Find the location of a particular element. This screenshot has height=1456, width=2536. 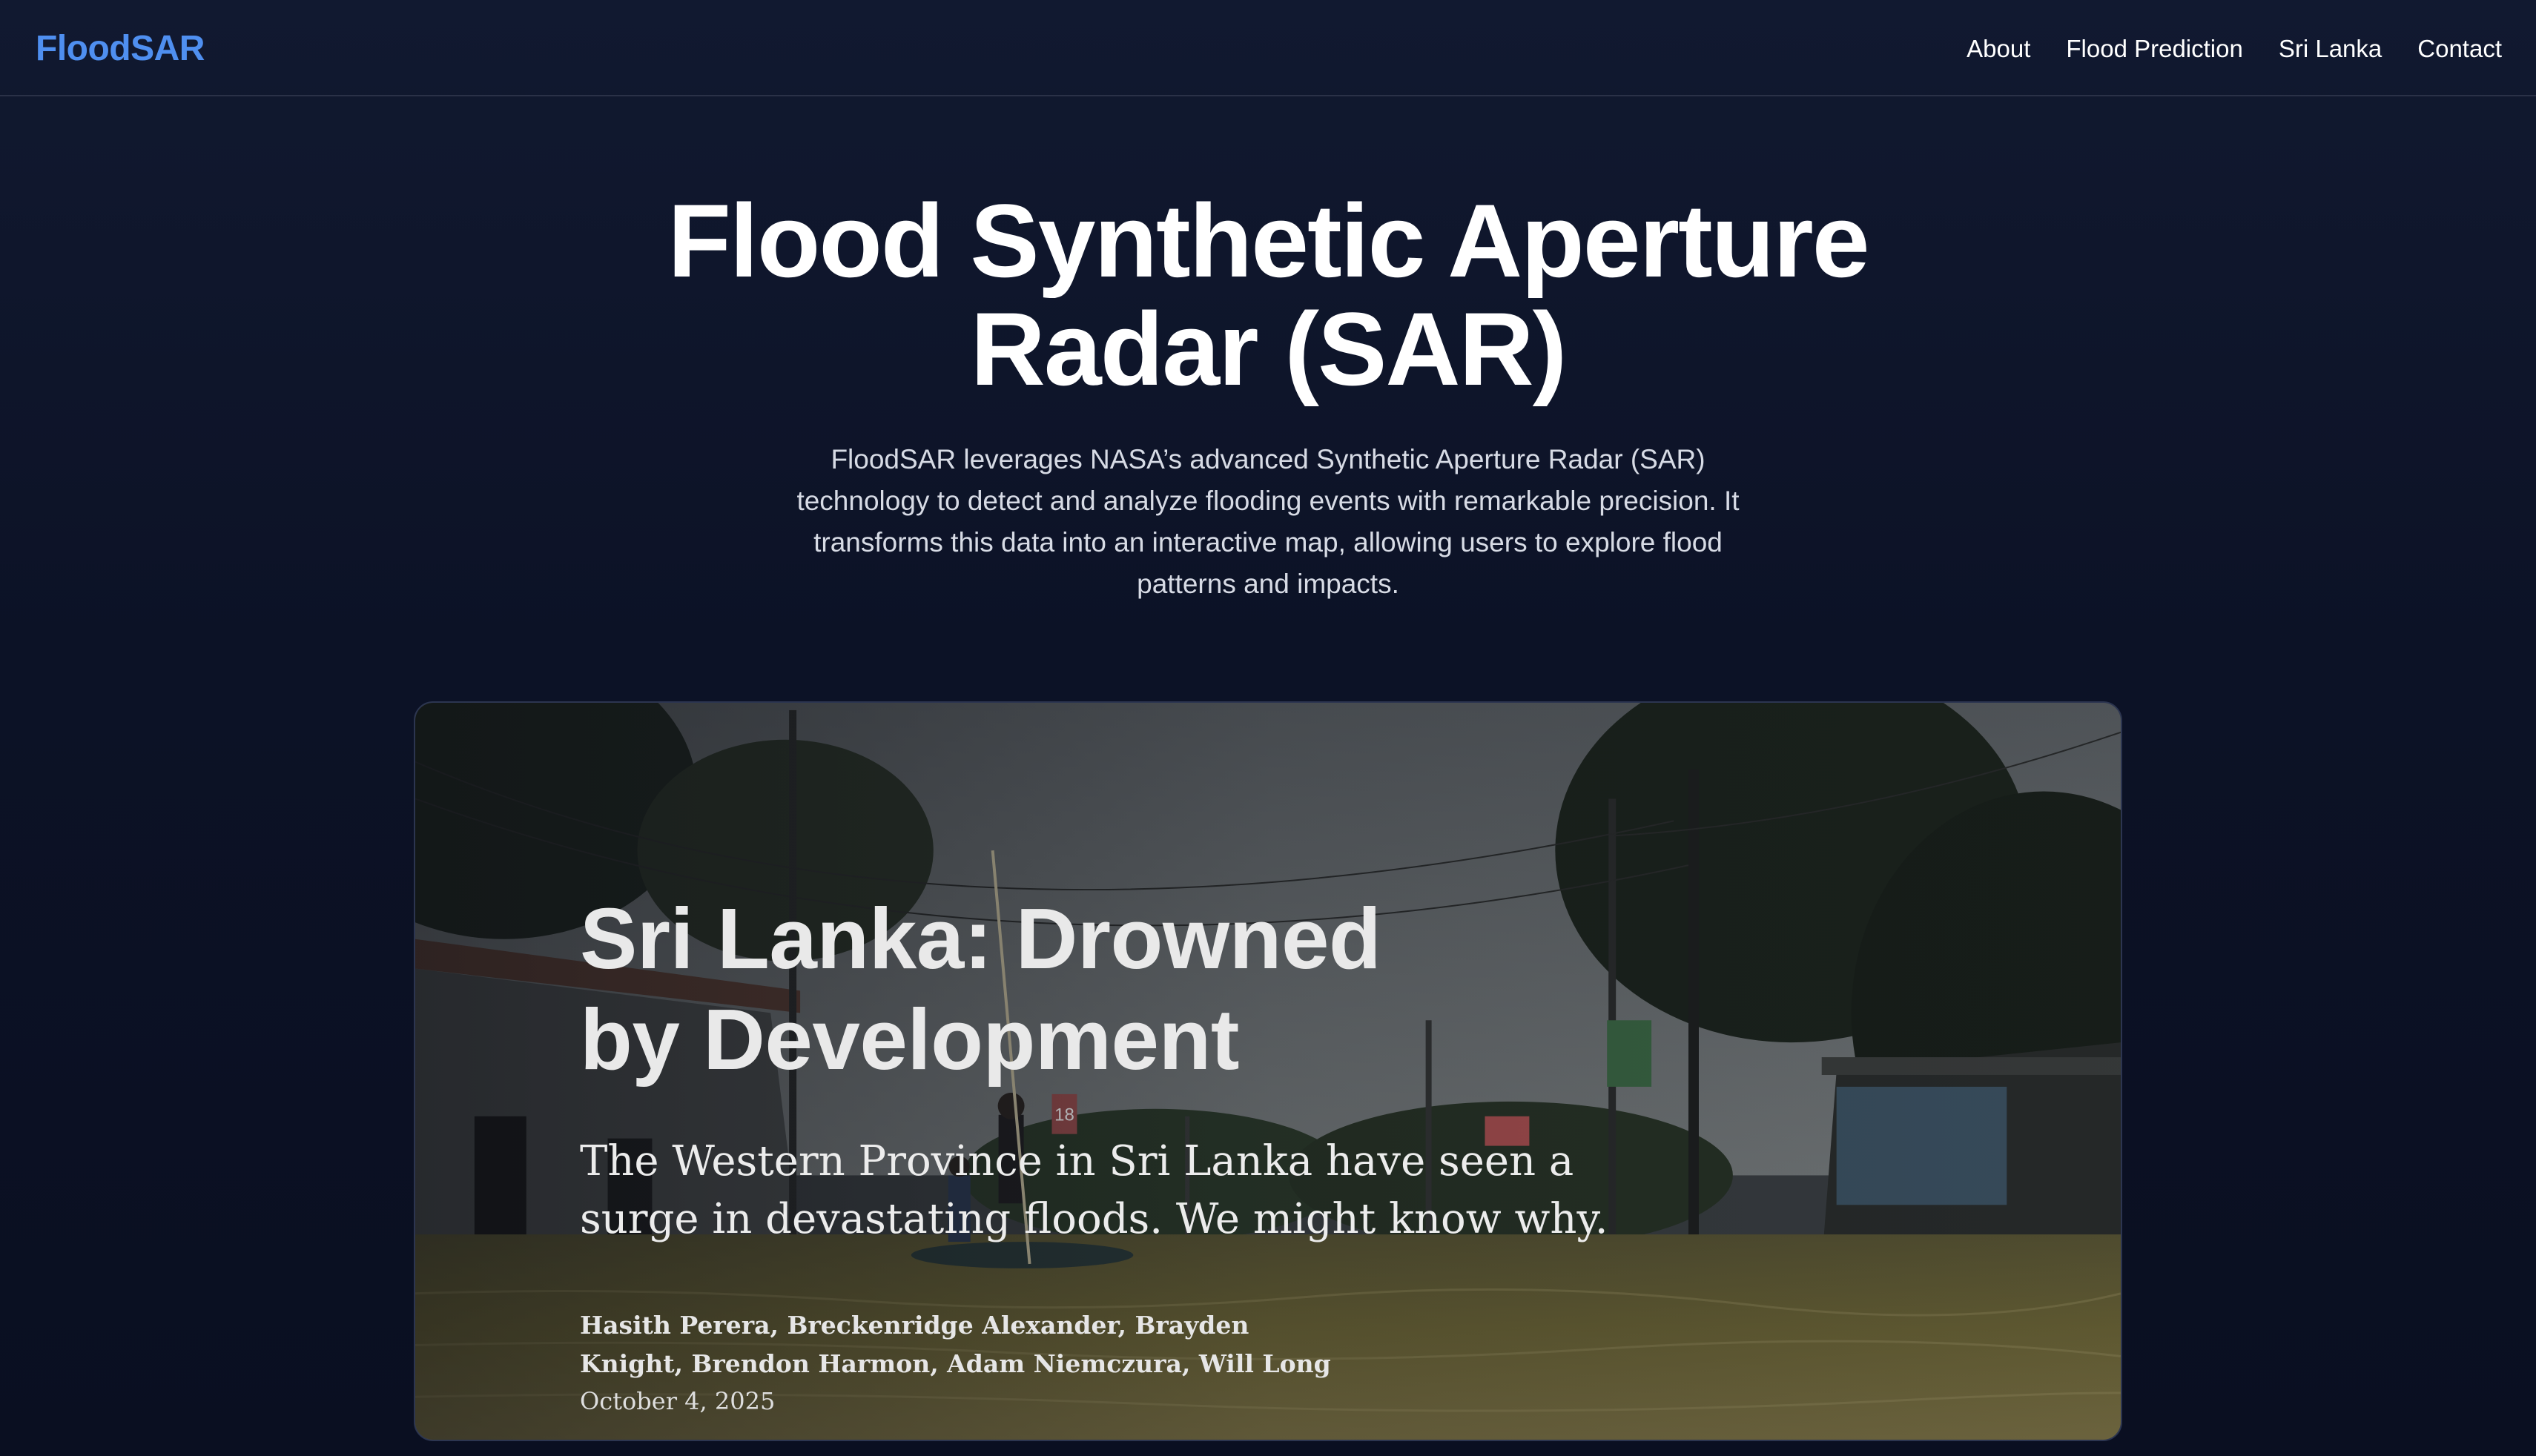

nav-item-flood-prediction: Flood Prediction is located at coordinates (2154, 49).